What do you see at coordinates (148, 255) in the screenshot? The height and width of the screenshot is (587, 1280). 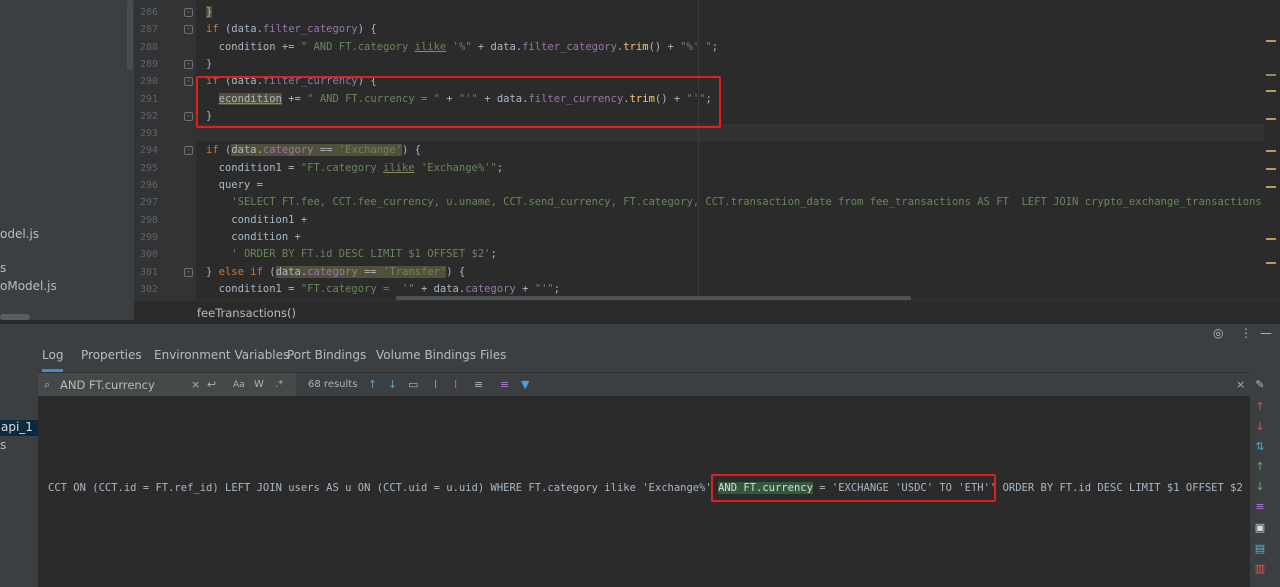 I see `line-number: 300` at bounding box center [148, 255].